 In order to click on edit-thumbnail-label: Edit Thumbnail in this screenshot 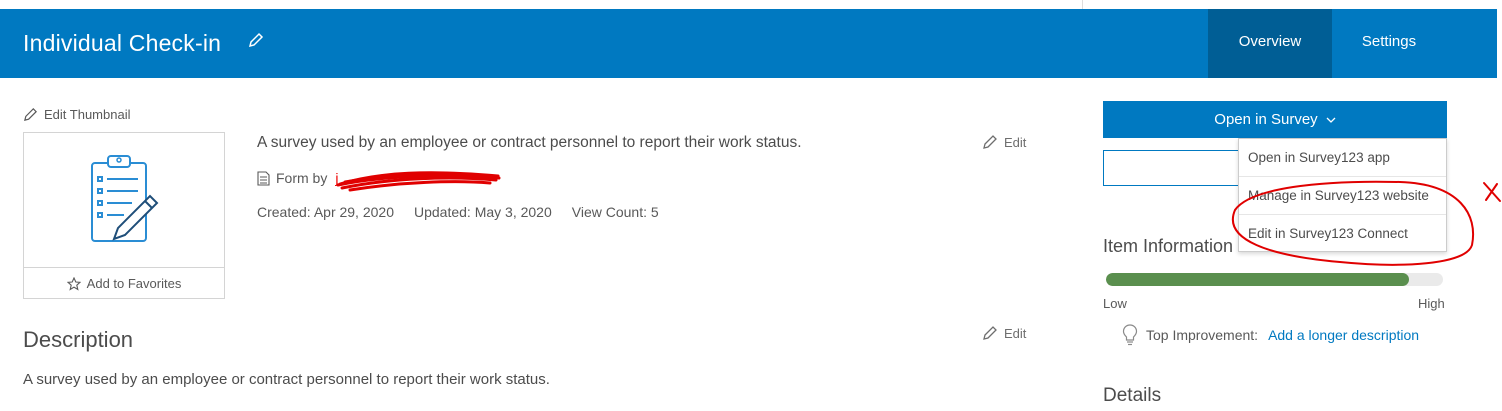, I will do `click(87, 114)`.